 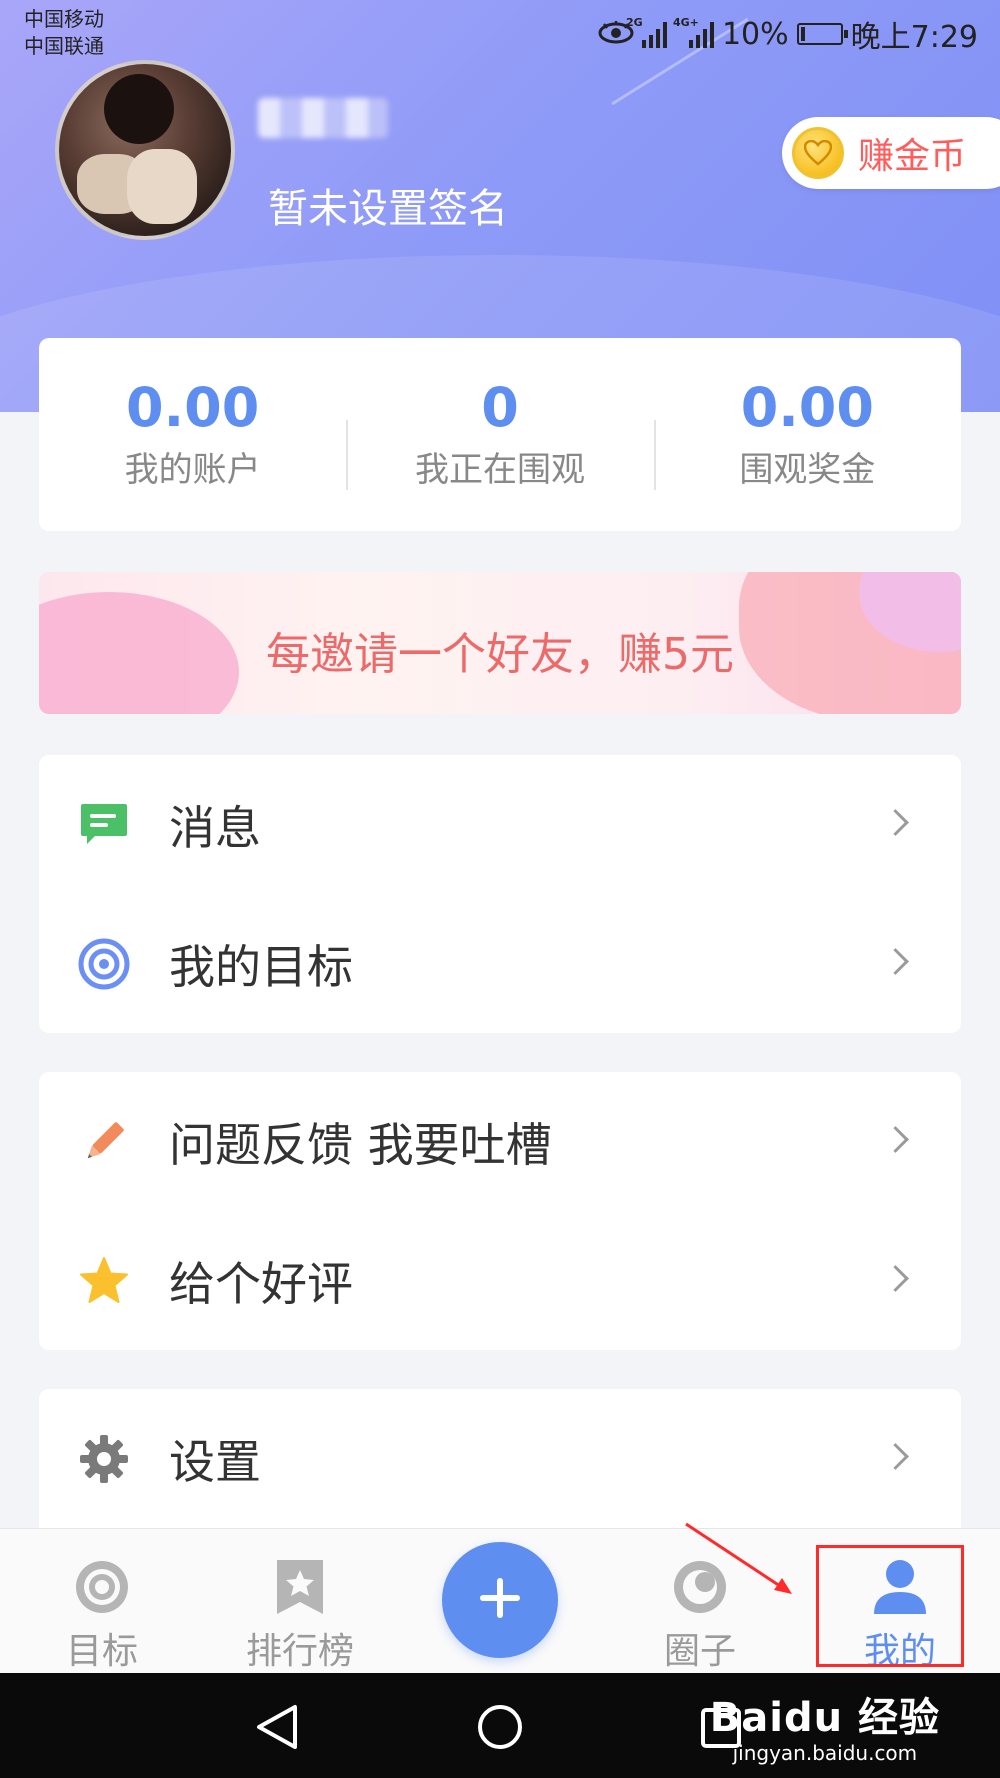 I want to click on pencil-icon, so click(x=104, y=1142).